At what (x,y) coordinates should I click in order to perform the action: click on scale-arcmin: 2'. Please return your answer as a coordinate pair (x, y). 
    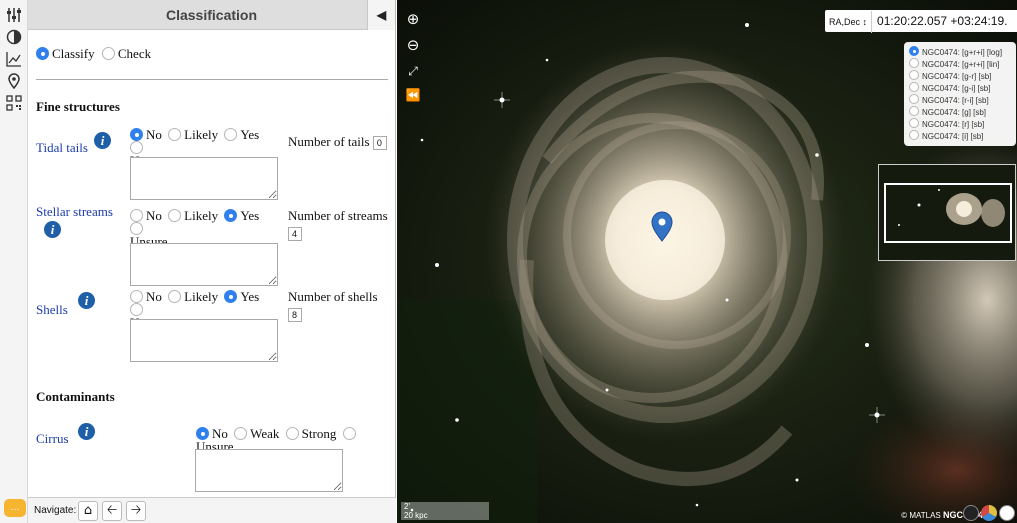
    Looking at the image, I should click on (407, 506).